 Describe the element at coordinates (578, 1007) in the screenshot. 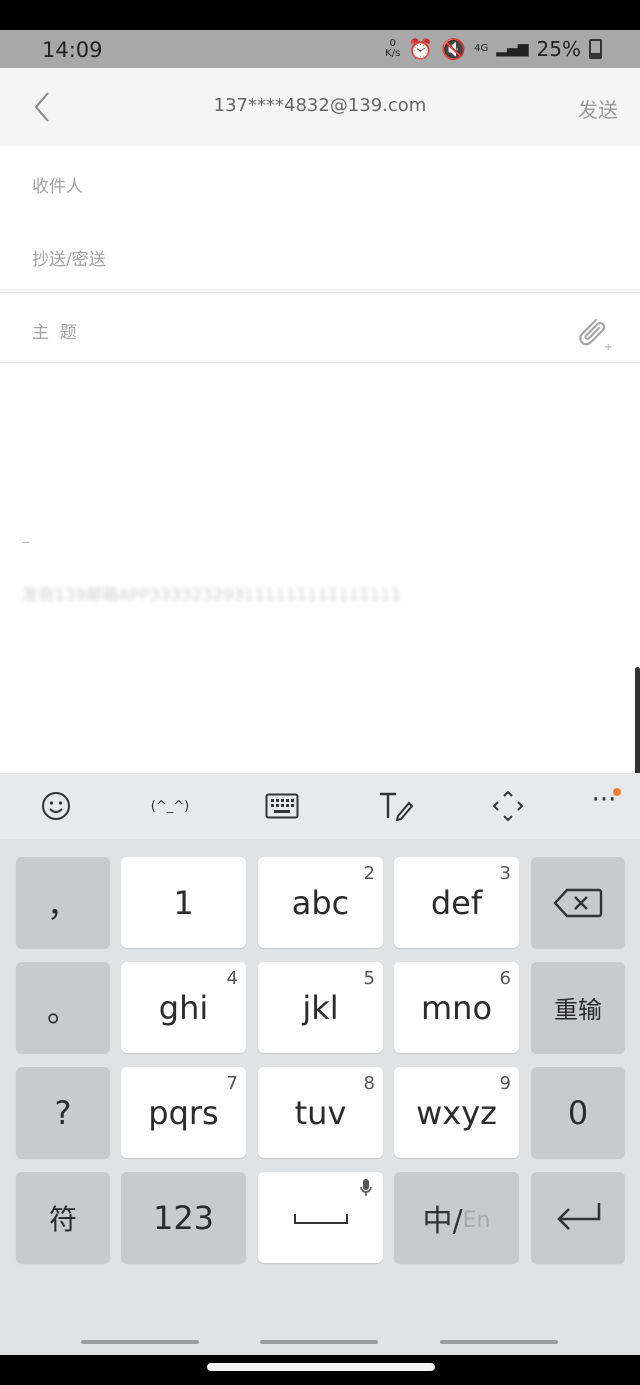

I see `reenter-key: 重输` at that location.